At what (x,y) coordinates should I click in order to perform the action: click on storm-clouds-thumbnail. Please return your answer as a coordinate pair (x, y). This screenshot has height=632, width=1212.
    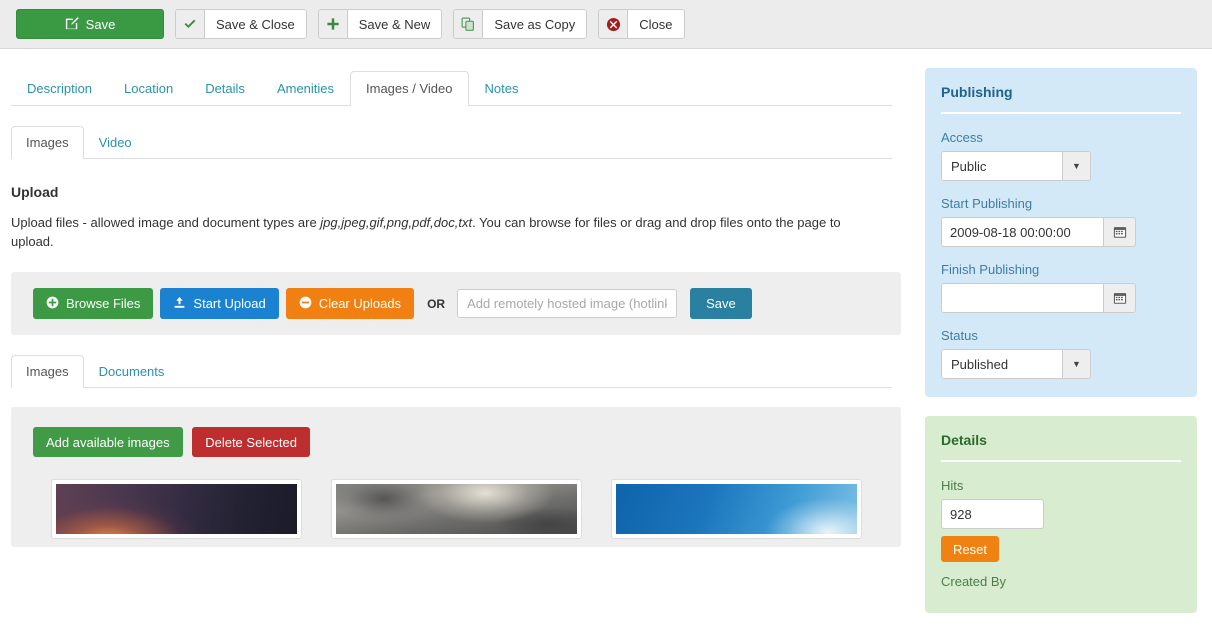
    Looking at the image, I should click on (456, 509).